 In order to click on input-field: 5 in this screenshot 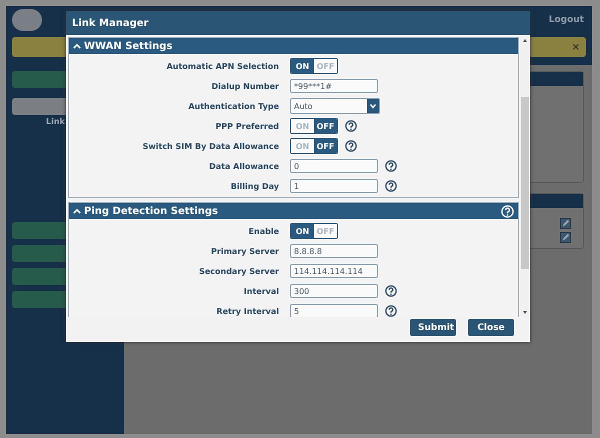, I will do `click(334, 310)`.